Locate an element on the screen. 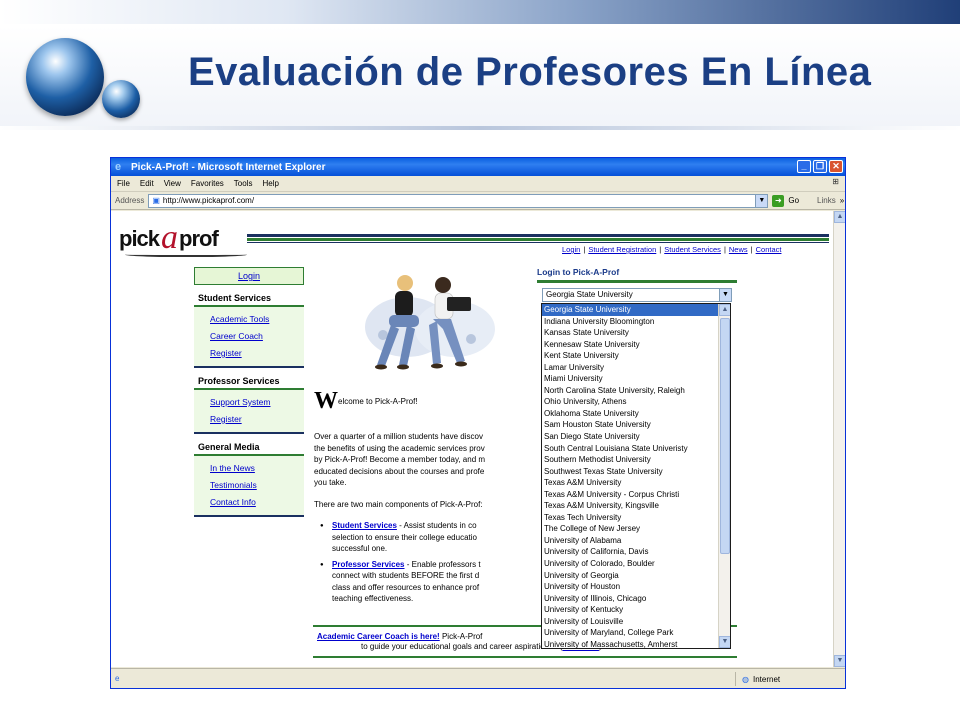  list-item: Texas A&M University is located at coordinates (636, 483).